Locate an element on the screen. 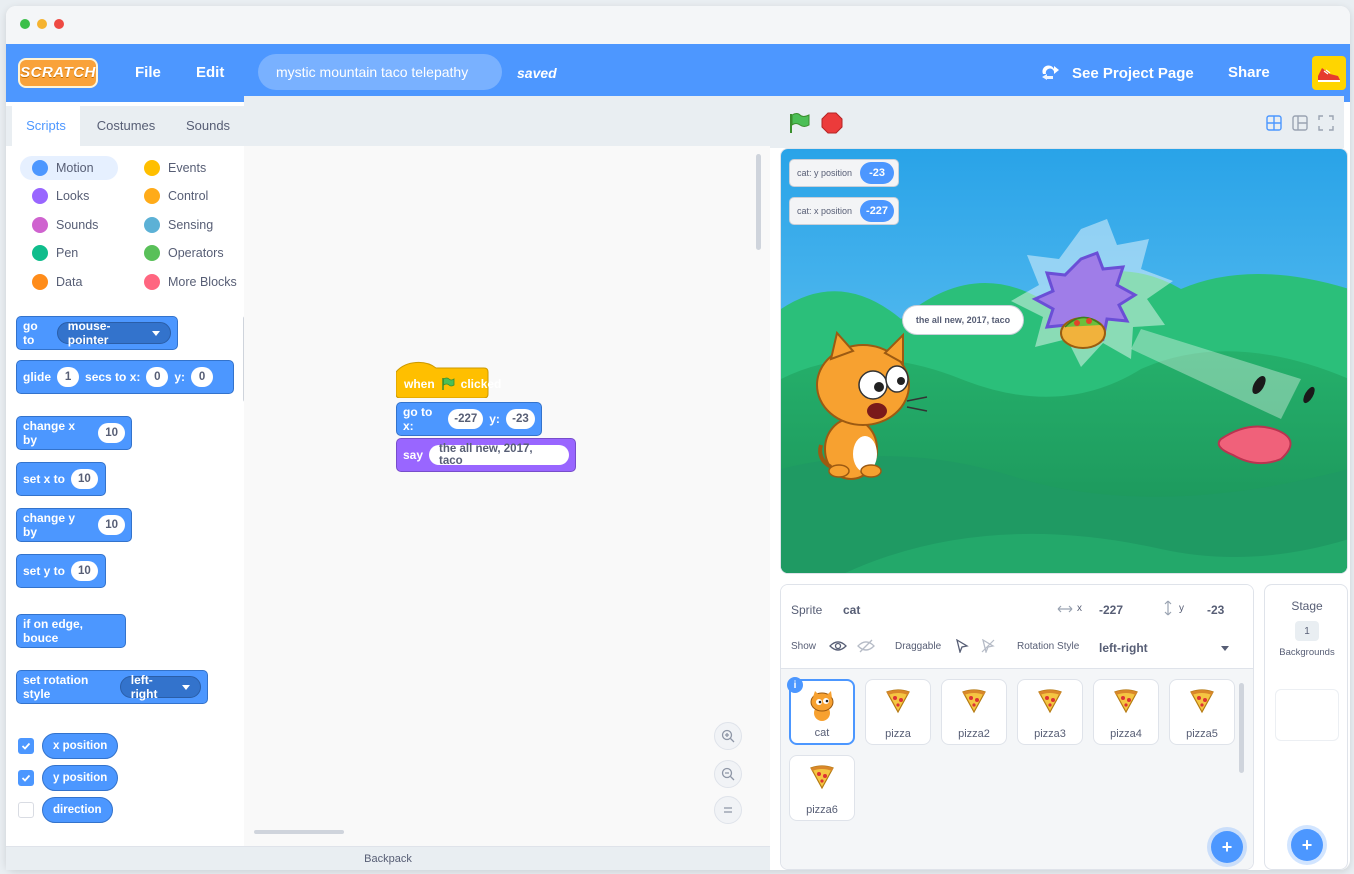 This screenshot has width=1354, height=874. share-button: Share is located at coordinates (1249, 72).